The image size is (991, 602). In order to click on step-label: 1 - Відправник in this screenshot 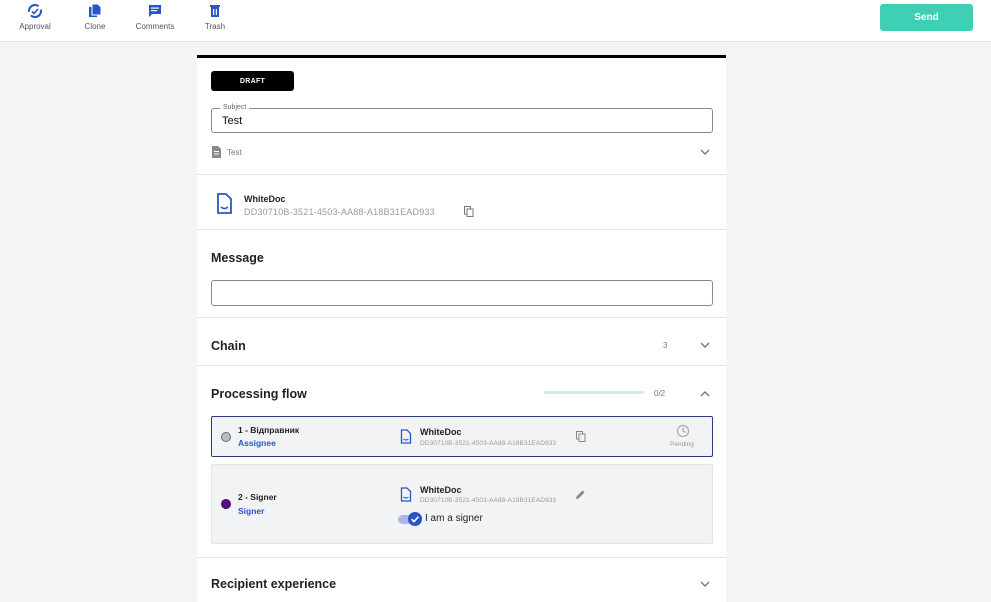, I will do `click(269, 430)`.